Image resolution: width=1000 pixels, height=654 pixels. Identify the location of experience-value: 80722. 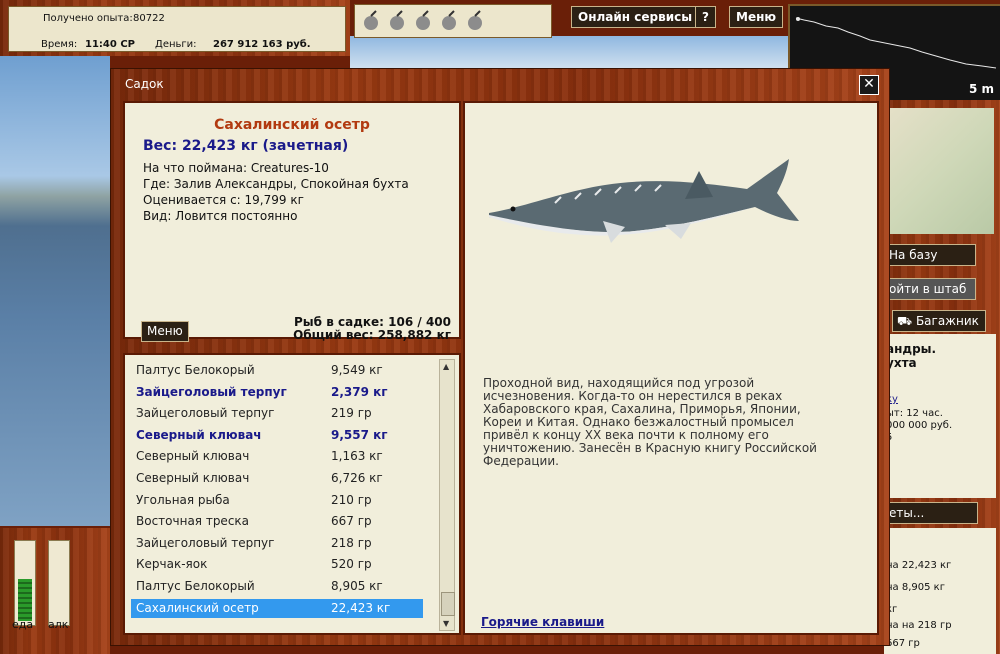
(149, 18).